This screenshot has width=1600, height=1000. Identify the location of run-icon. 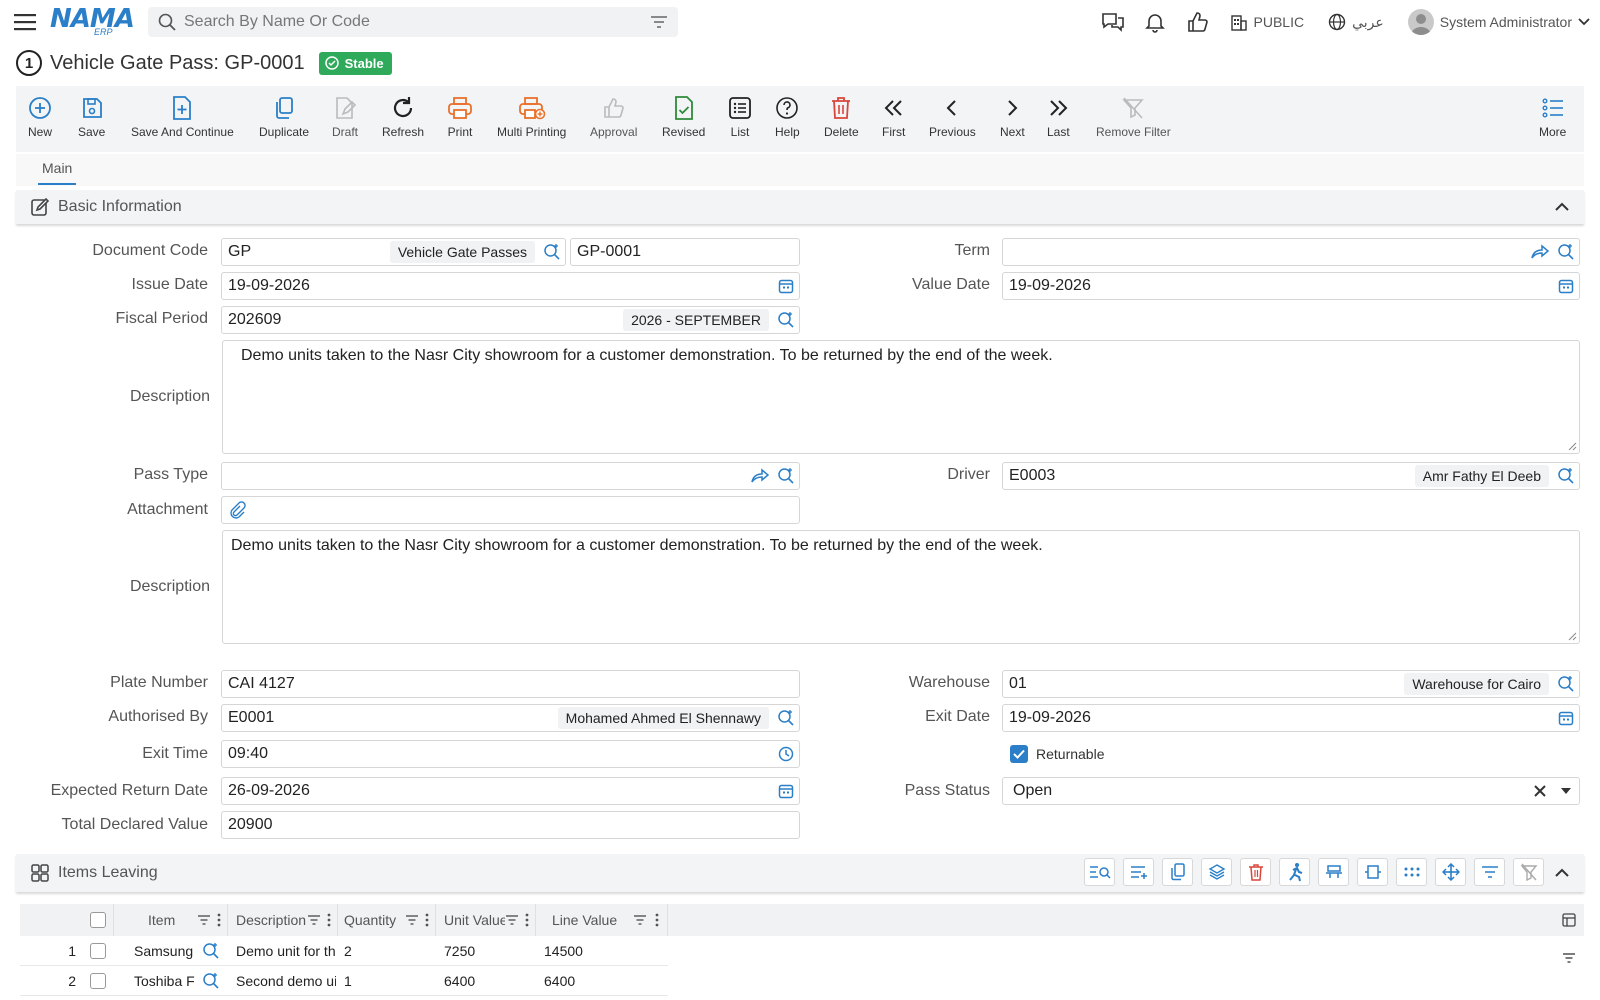
(1294, 872).